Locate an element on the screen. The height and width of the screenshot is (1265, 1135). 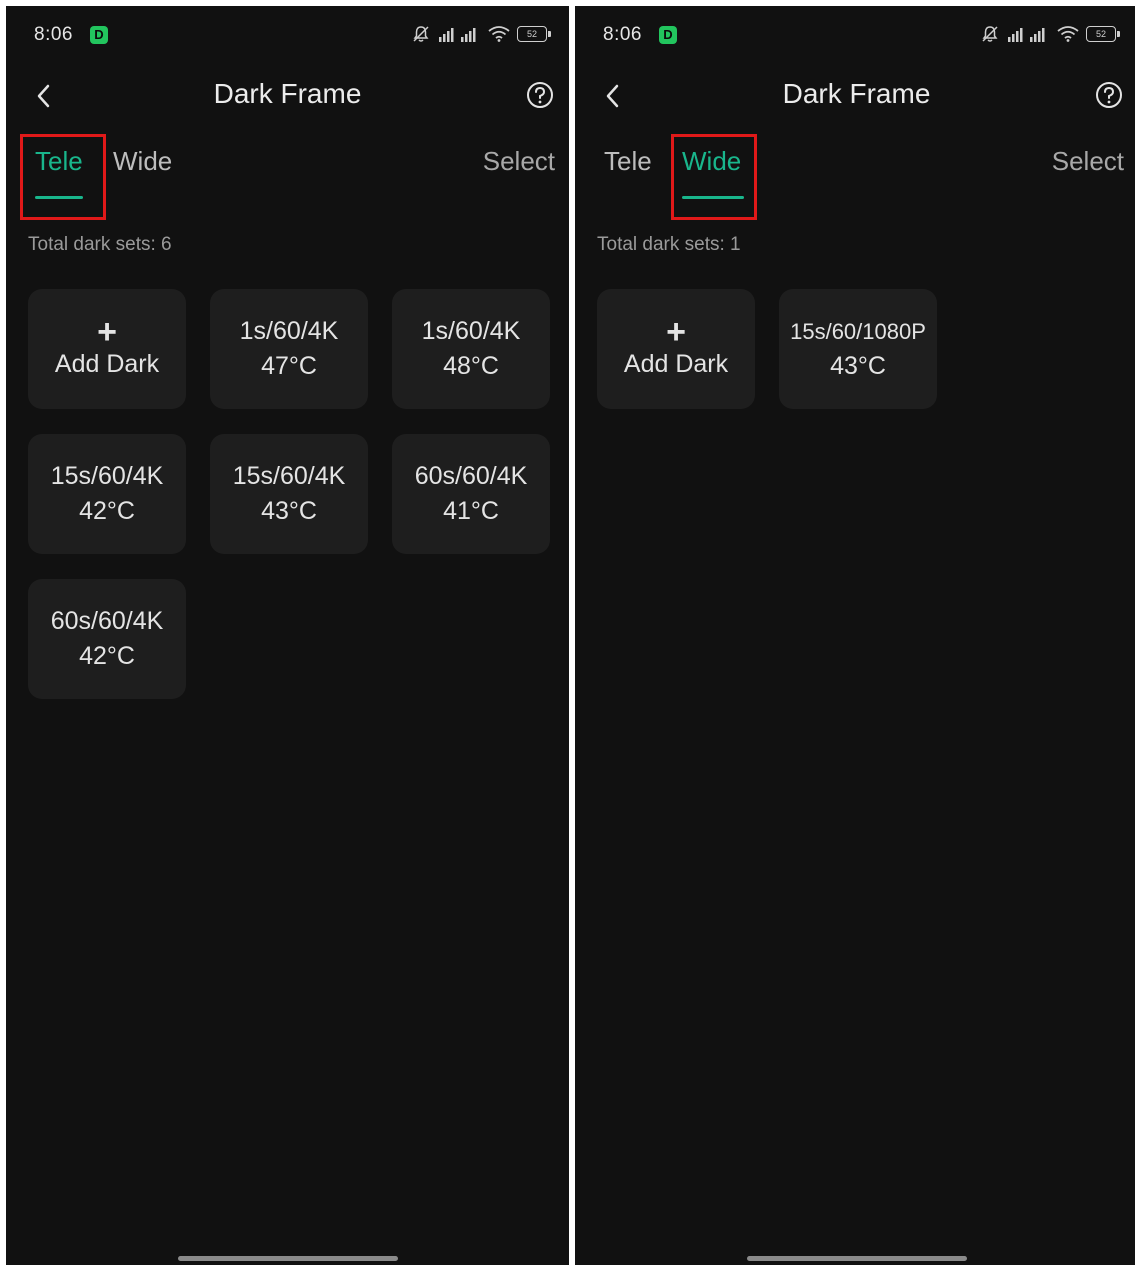
dark-set-tile: 60s/60/4K 41°C is located at coordinates (471, 494).